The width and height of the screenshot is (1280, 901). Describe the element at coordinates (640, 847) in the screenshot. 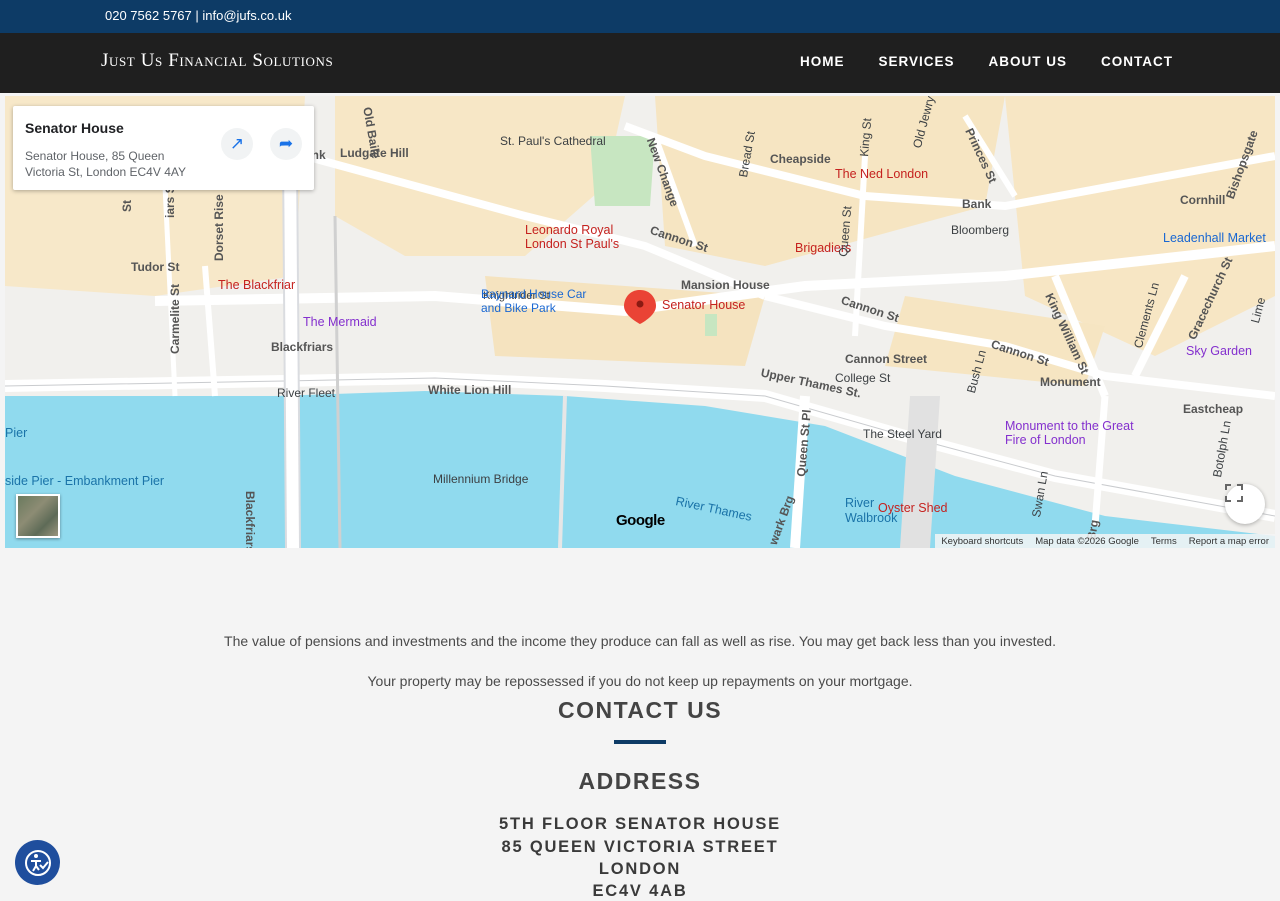

I see `address-line-2: 85 QUEEN VICTORIA STREET` at that location.